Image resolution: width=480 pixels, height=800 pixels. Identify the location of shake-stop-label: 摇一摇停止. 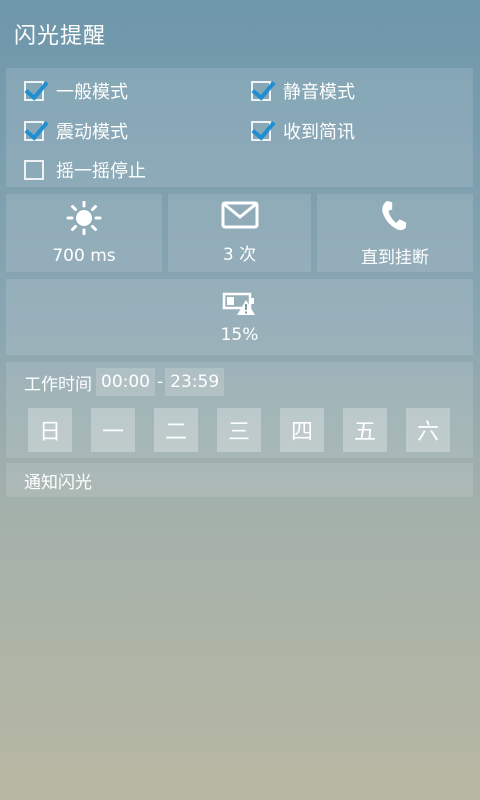
(101, 171).